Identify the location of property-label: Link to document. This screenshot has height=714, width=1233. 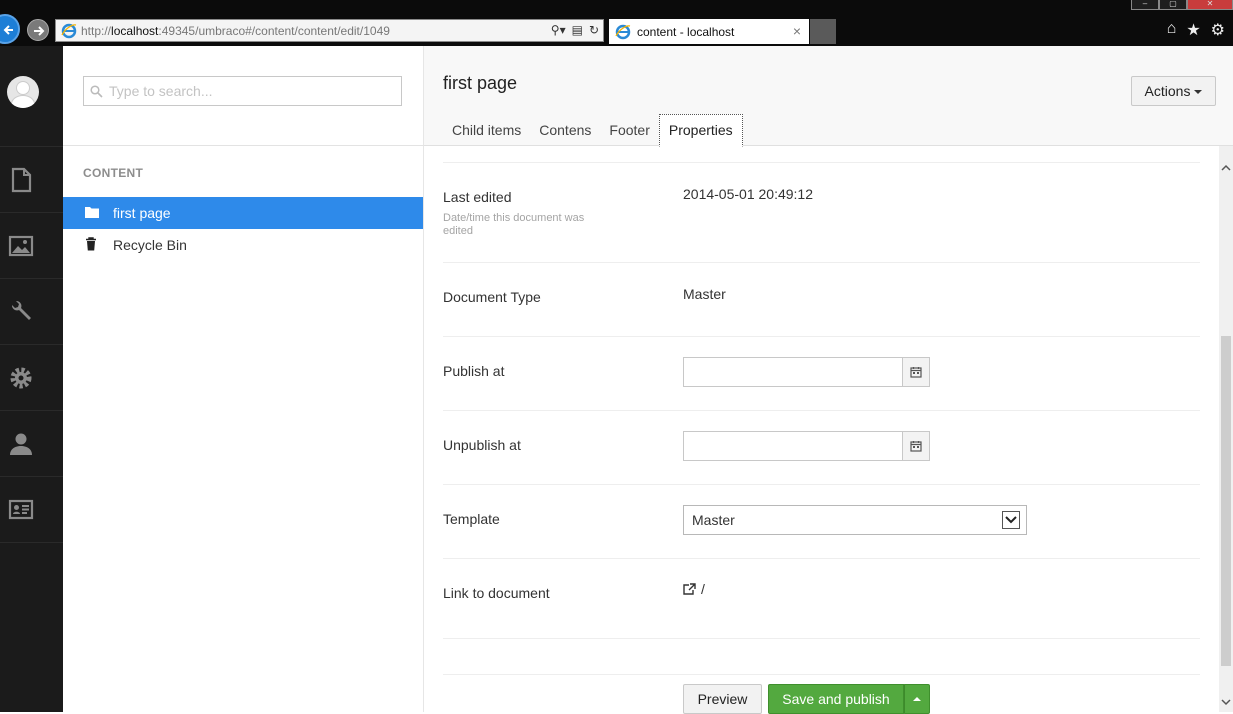
(496, 593).